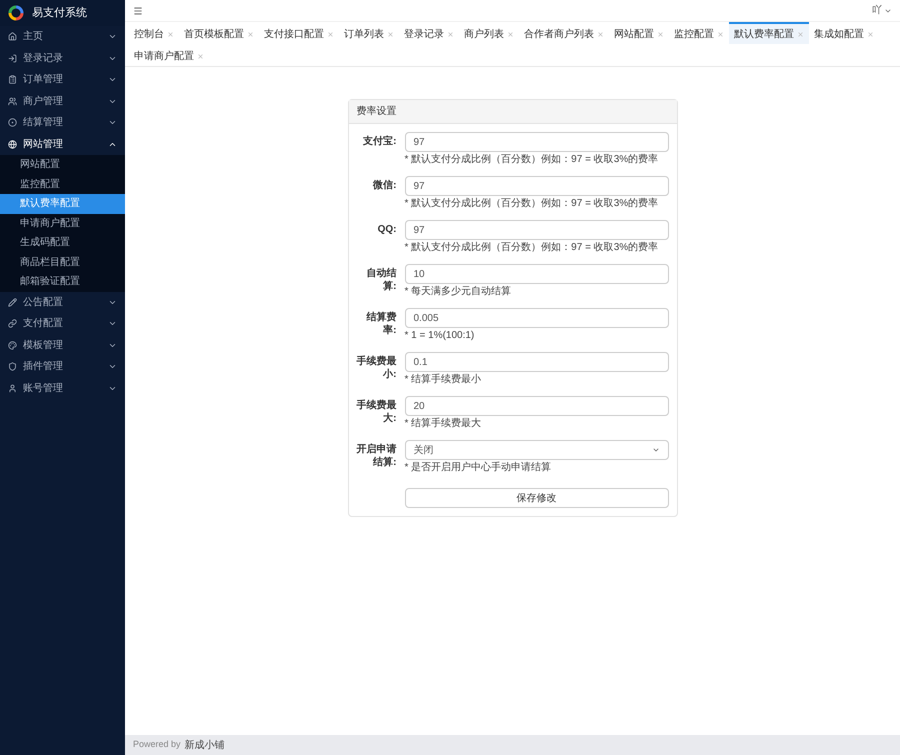 Image resolution: width=900 pixels, height=755 pixels. What do you see at coordinates (62, 144) in the screenshot?
I see `sidebar-item: 网站管理` at bounding box center [62, 144].